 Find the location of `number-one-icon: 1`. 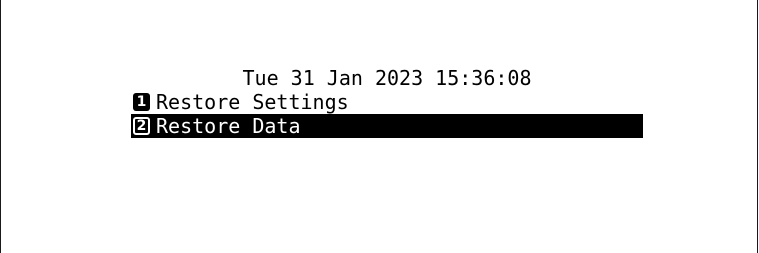

number-one-icon: 1 is located at coordinates (141, 102).